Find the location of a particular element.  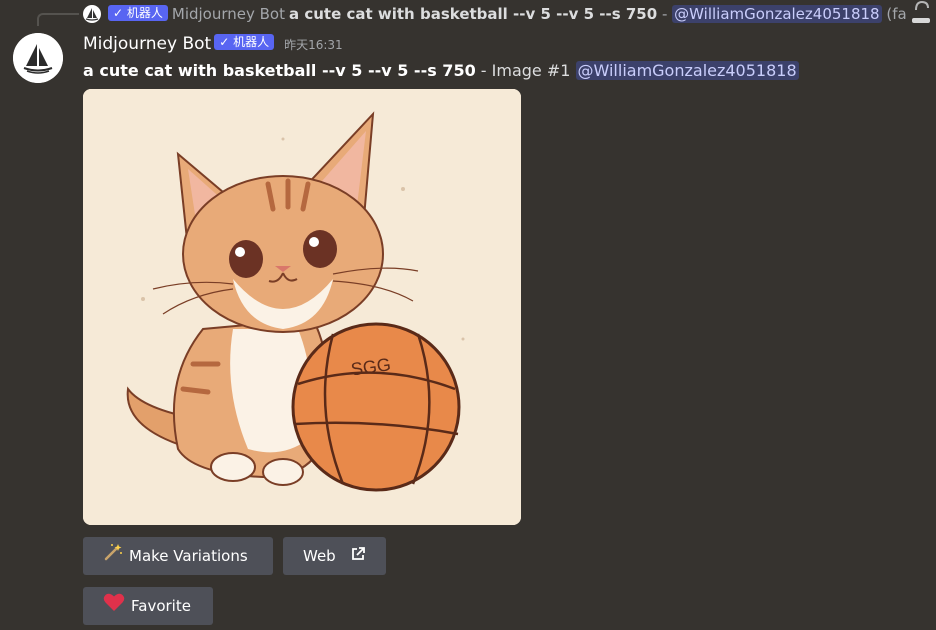

heart-icon is located at coordinates (114, 607).